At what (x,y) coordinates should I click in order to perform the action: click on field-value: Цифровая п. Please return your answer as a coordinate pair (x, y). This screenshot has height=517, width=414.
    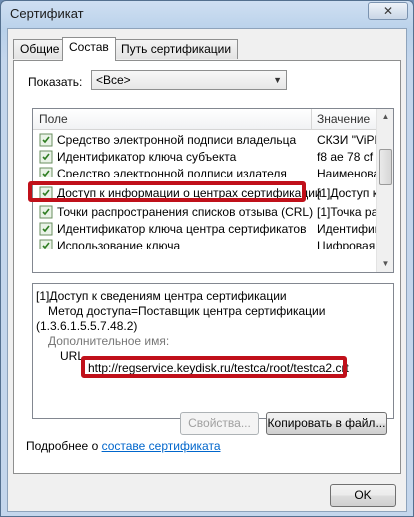
    Looking at the image, I should click on (347, 244).